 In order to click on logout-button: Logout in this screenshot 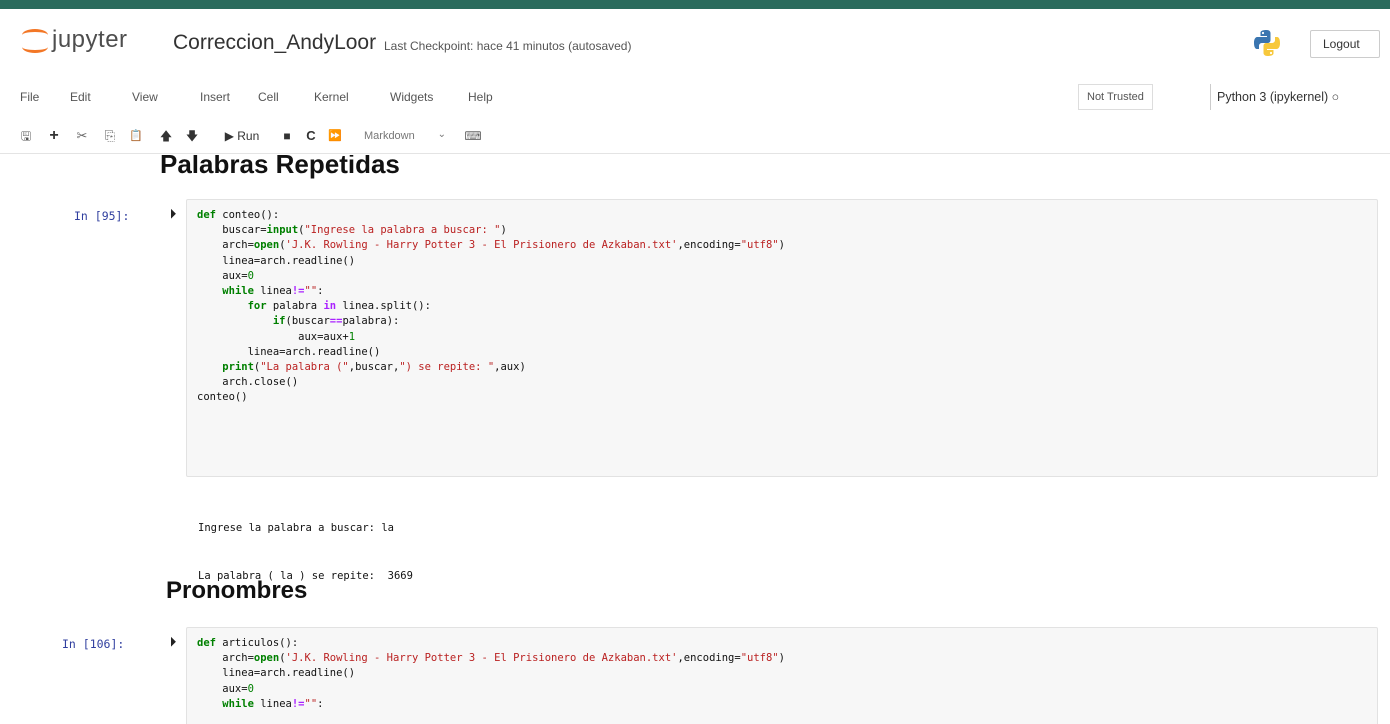, I will do `click(1345, 44)`.